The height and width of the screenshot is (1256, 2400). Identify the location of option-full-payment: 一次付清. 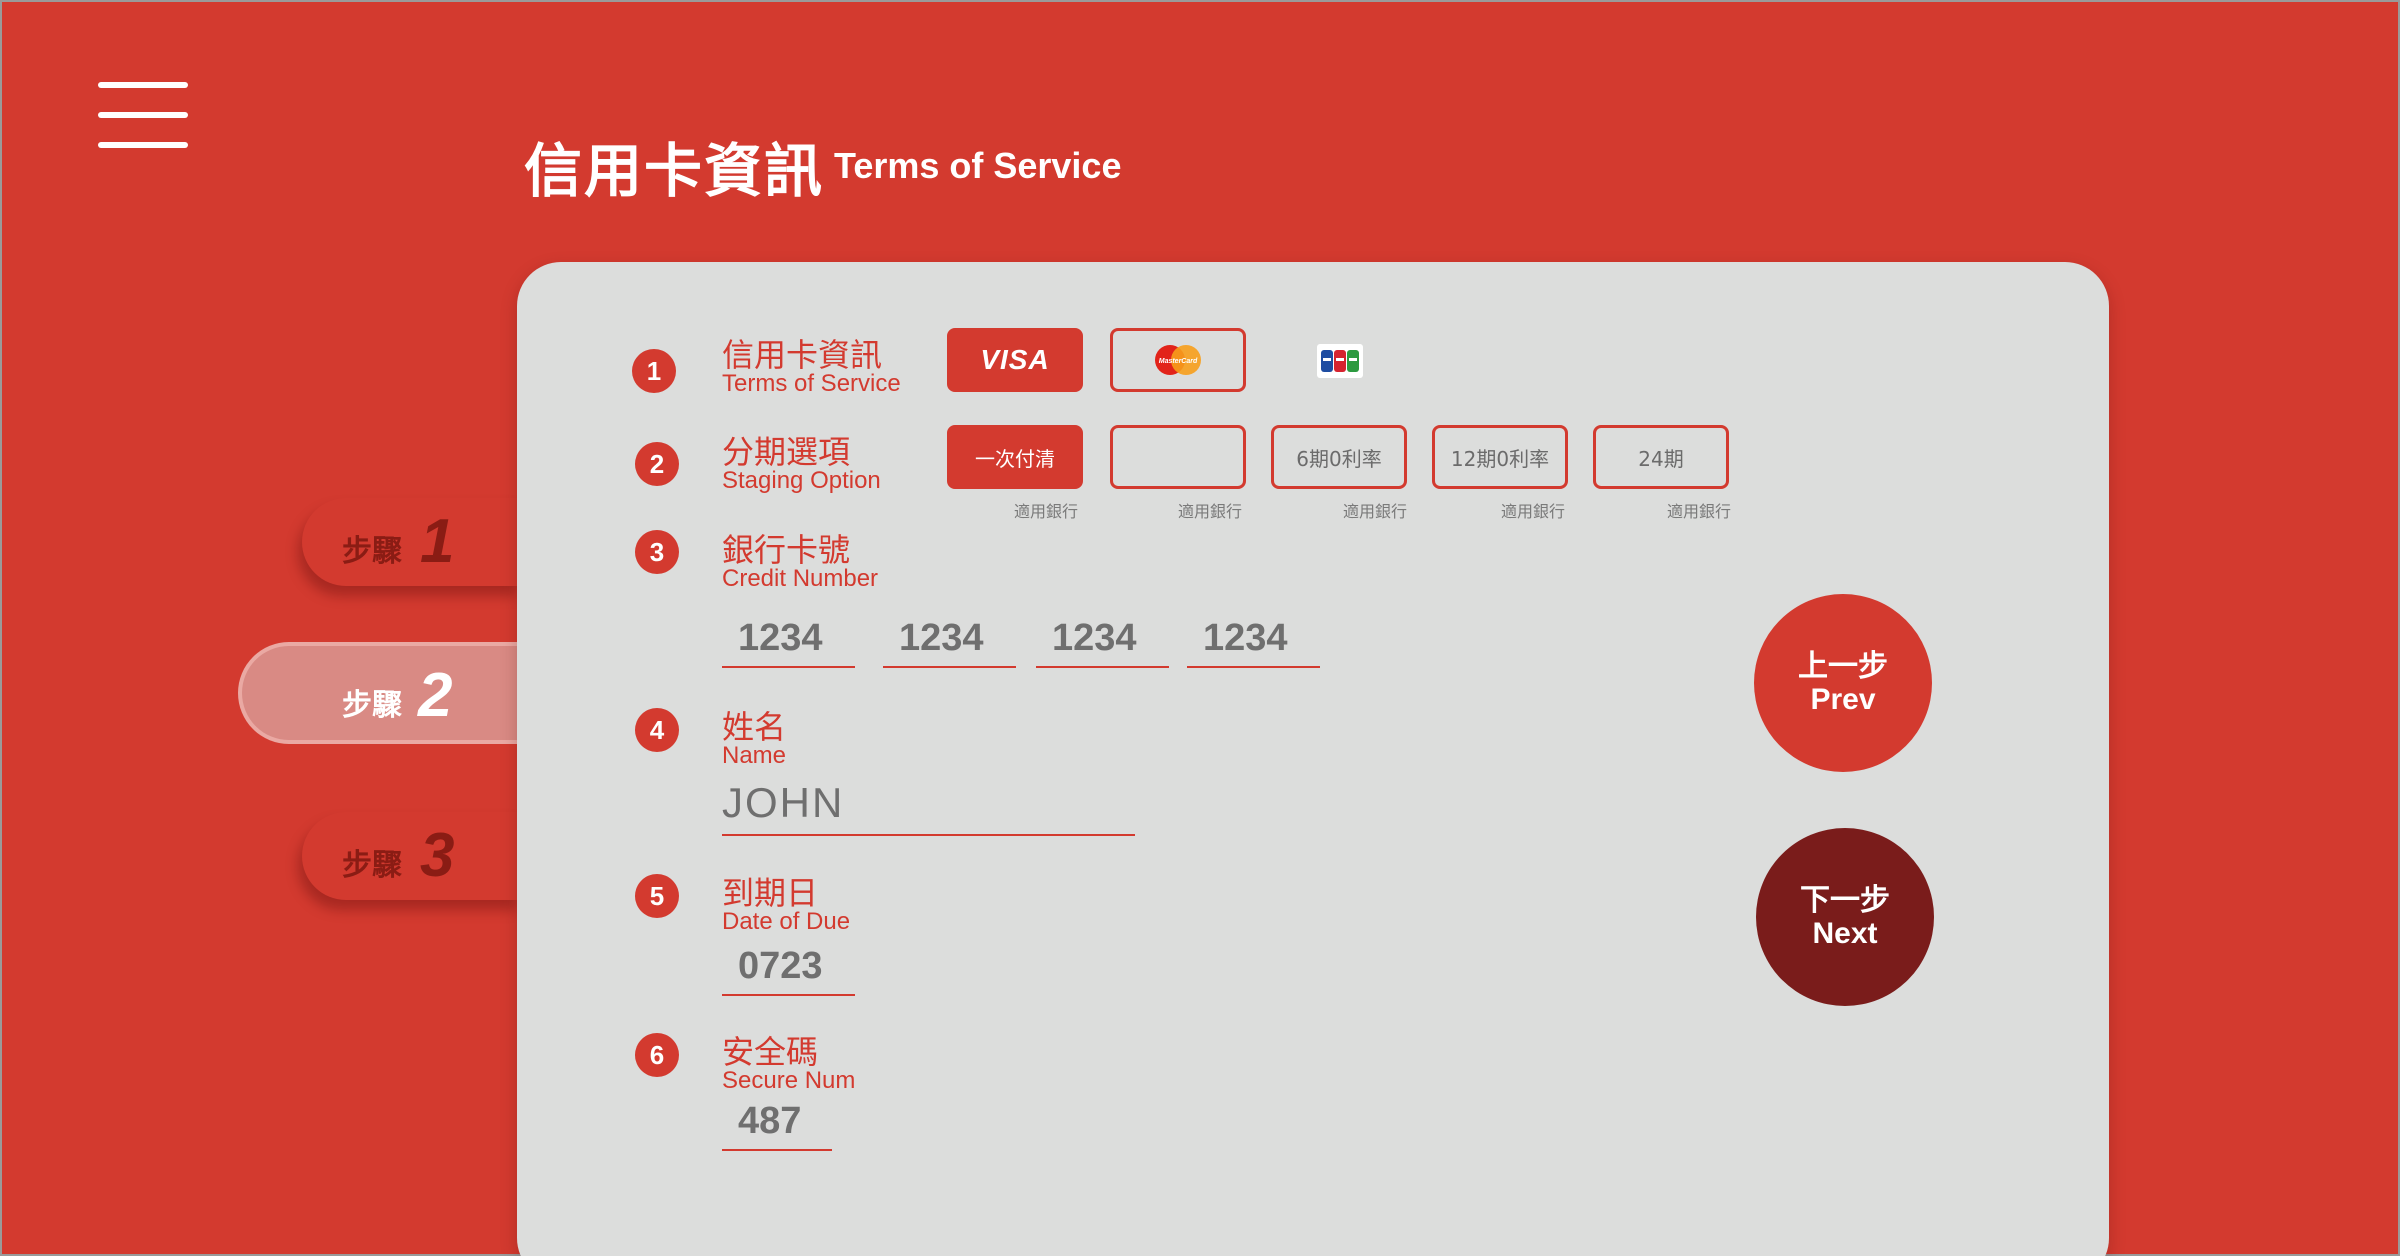
(1015, 457).